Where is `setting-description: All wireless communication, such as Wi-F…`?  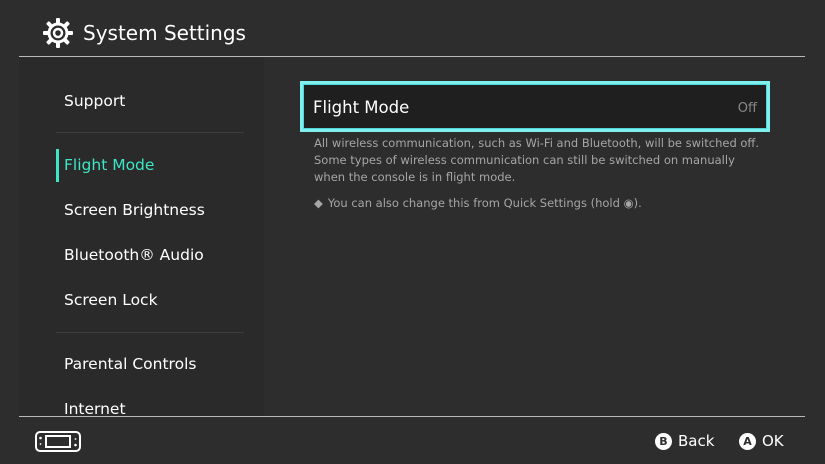
setting-description: All wireless communication, such as Wi-F… is located at coordinates (537, 160).